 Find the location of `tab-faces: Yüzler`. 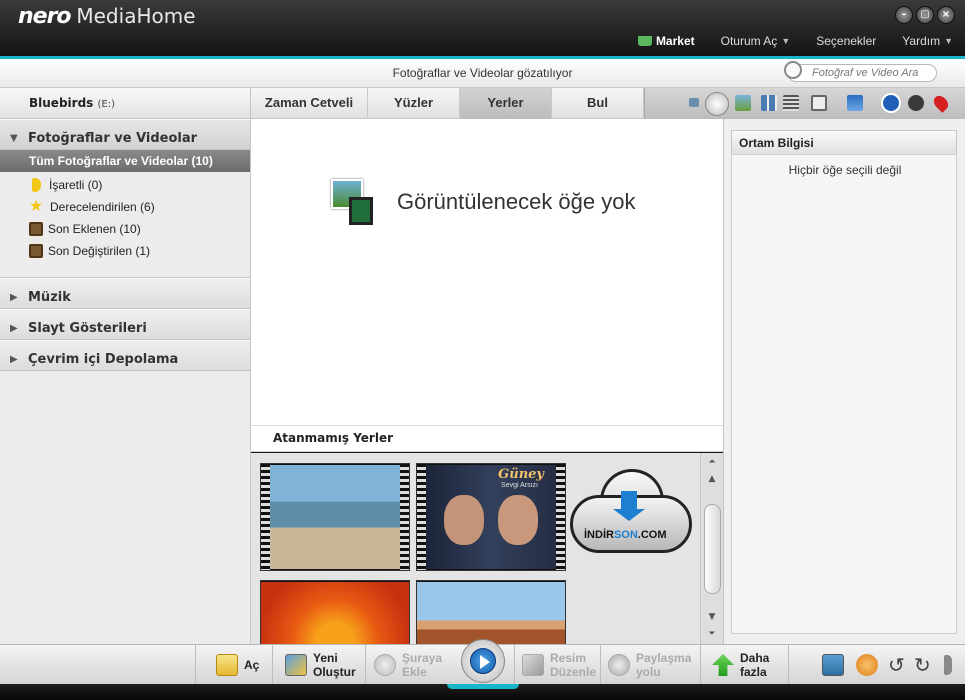

tab-faces: Yüzler is located at coordinates (414, 103).